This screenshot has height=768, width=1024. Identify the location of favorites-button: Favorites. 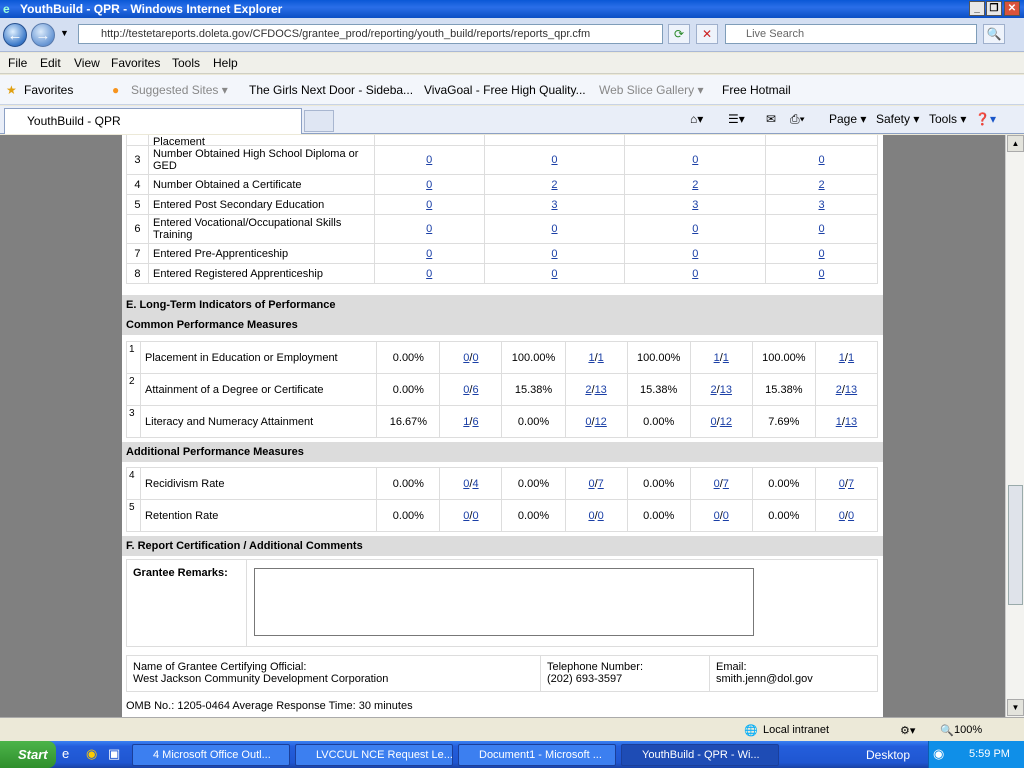
(48, 90).